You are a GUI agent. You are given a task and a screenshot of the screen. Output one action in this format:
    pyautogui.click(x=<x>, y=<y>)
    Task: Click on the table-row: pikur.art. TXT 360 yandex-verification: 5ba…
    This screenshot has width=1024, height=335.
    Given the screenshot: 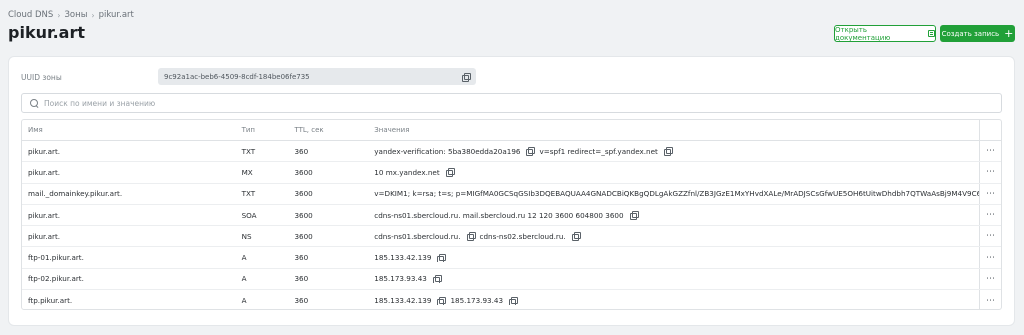 What is the action you would take?
    pyautogui.click(x=511, y=152)
    